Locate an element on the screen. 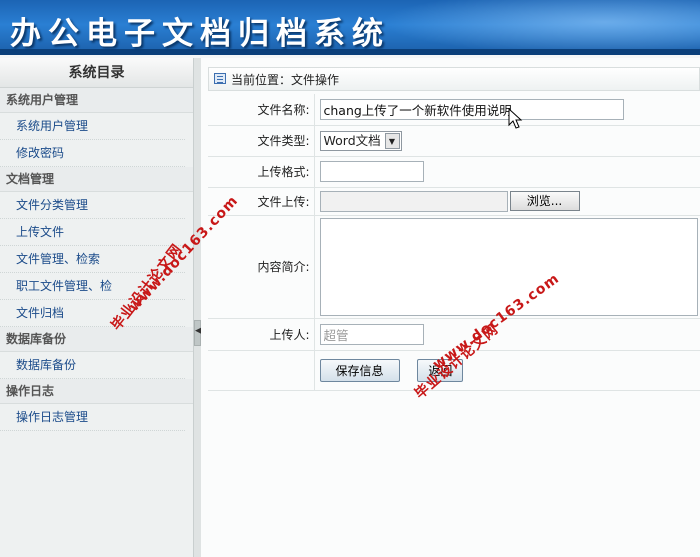  sidebar-item-file-archive: 文件归档 is located at coordinates (92, 313).